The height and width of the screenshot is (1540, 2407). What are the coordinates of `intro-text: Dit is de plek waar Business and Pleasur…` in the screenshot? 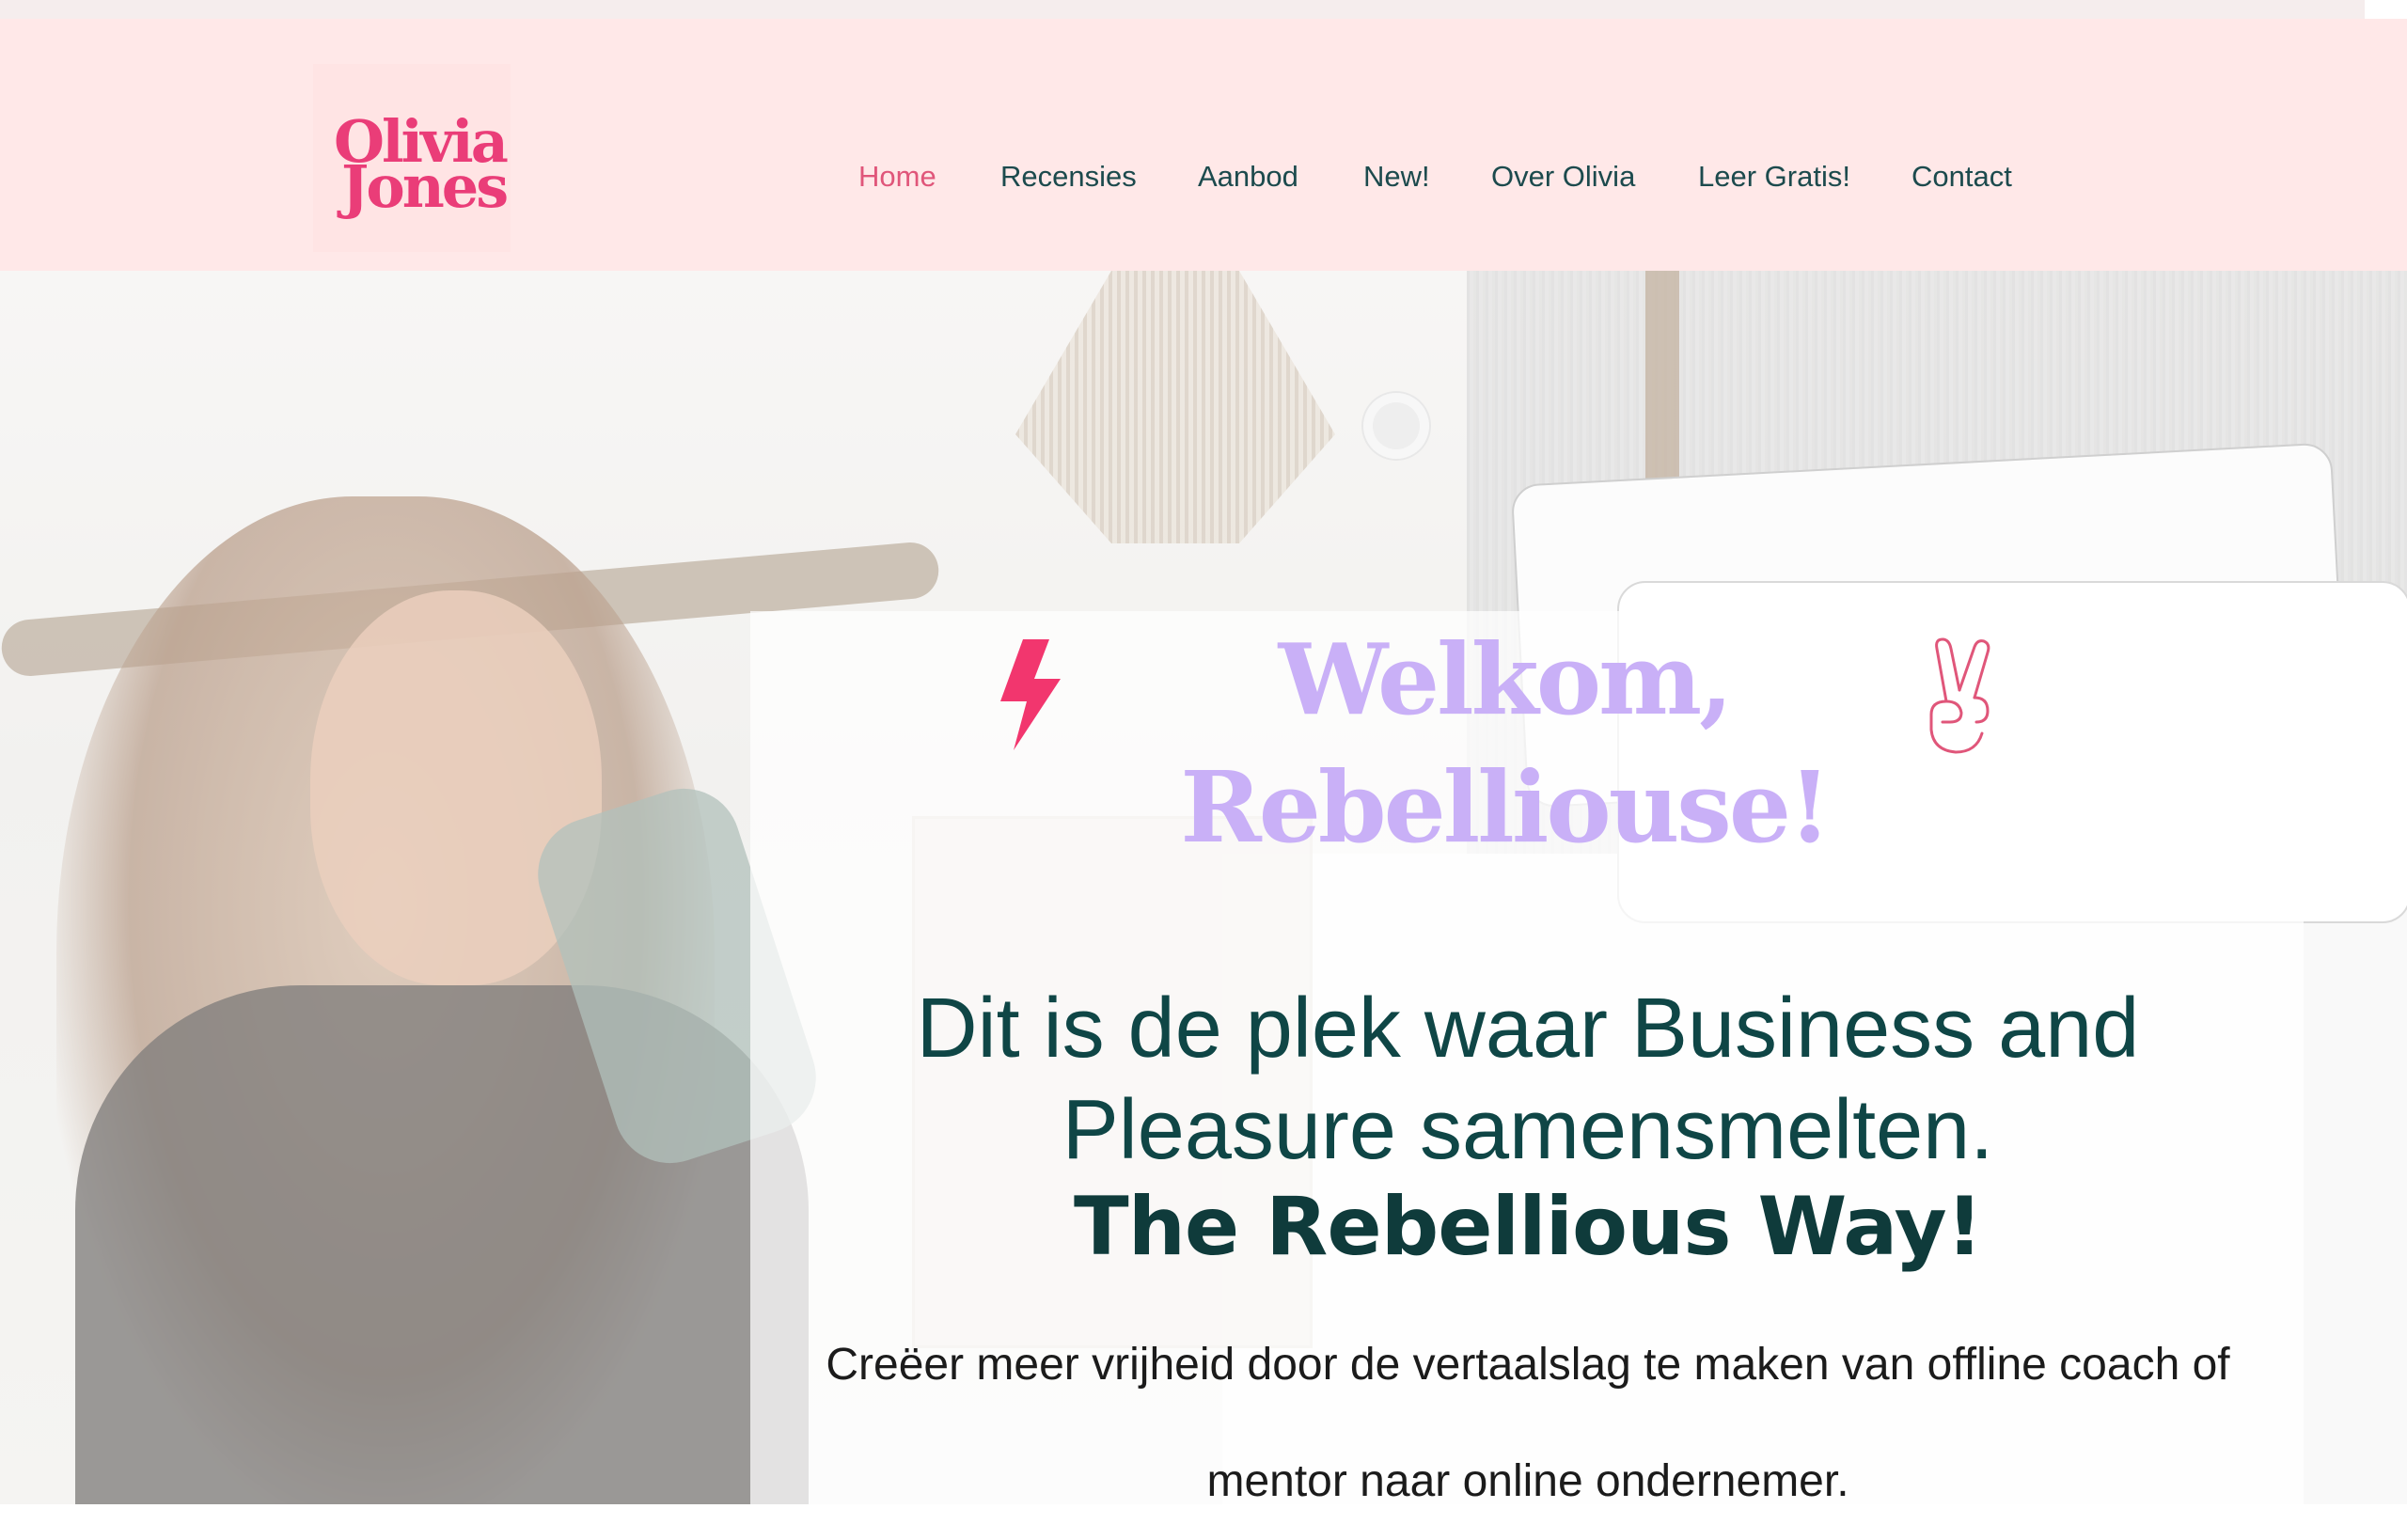 It's located at (1528, 1079).